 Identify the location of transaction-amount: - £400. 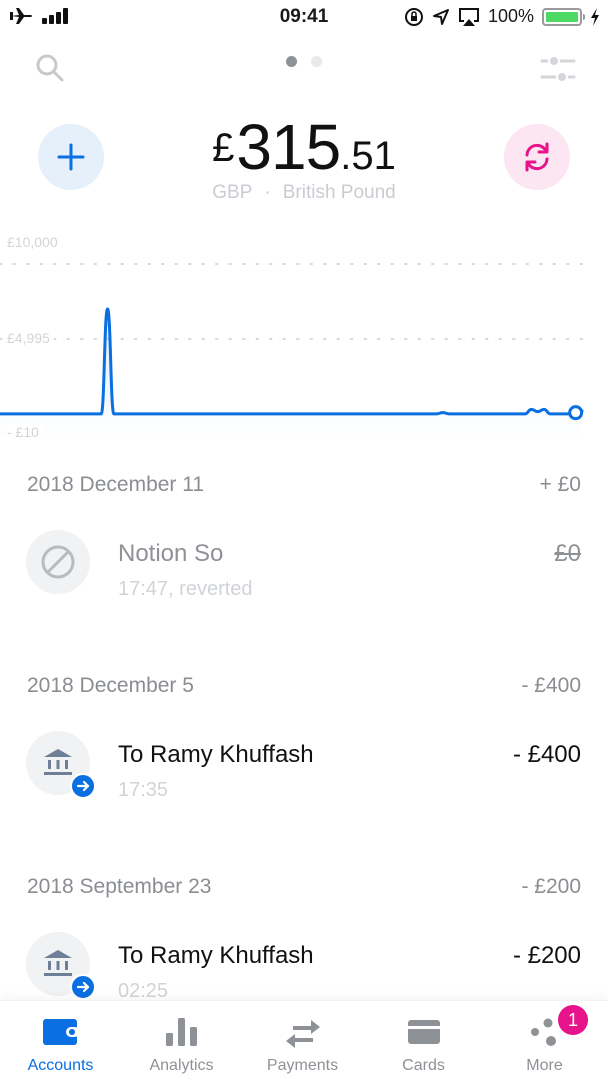
(546, 754).